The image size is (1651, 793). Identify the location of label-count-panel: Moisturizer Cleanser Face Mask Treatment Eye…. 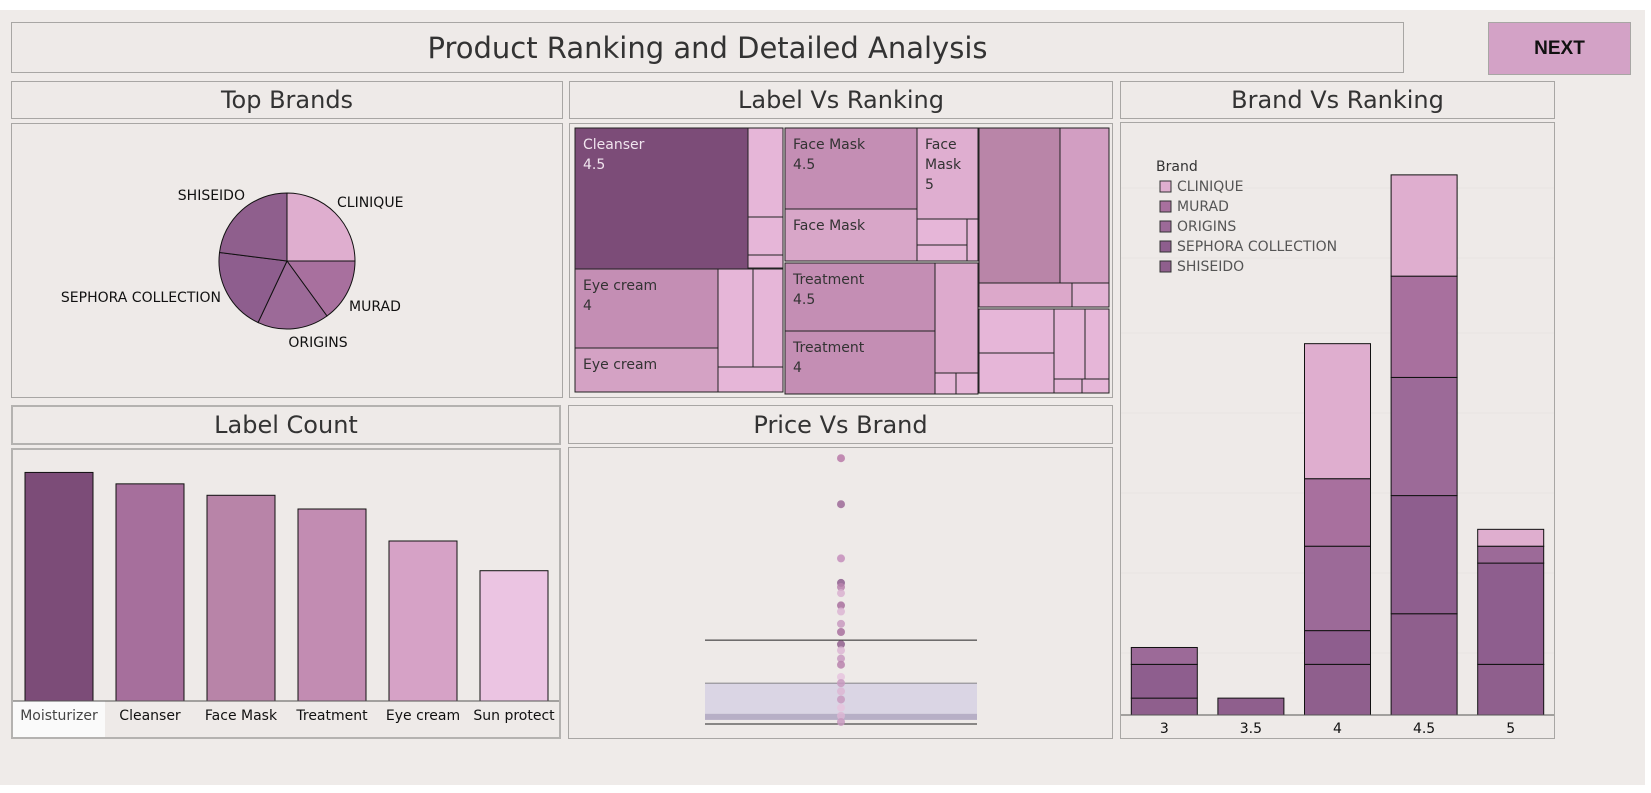
(286, 593).